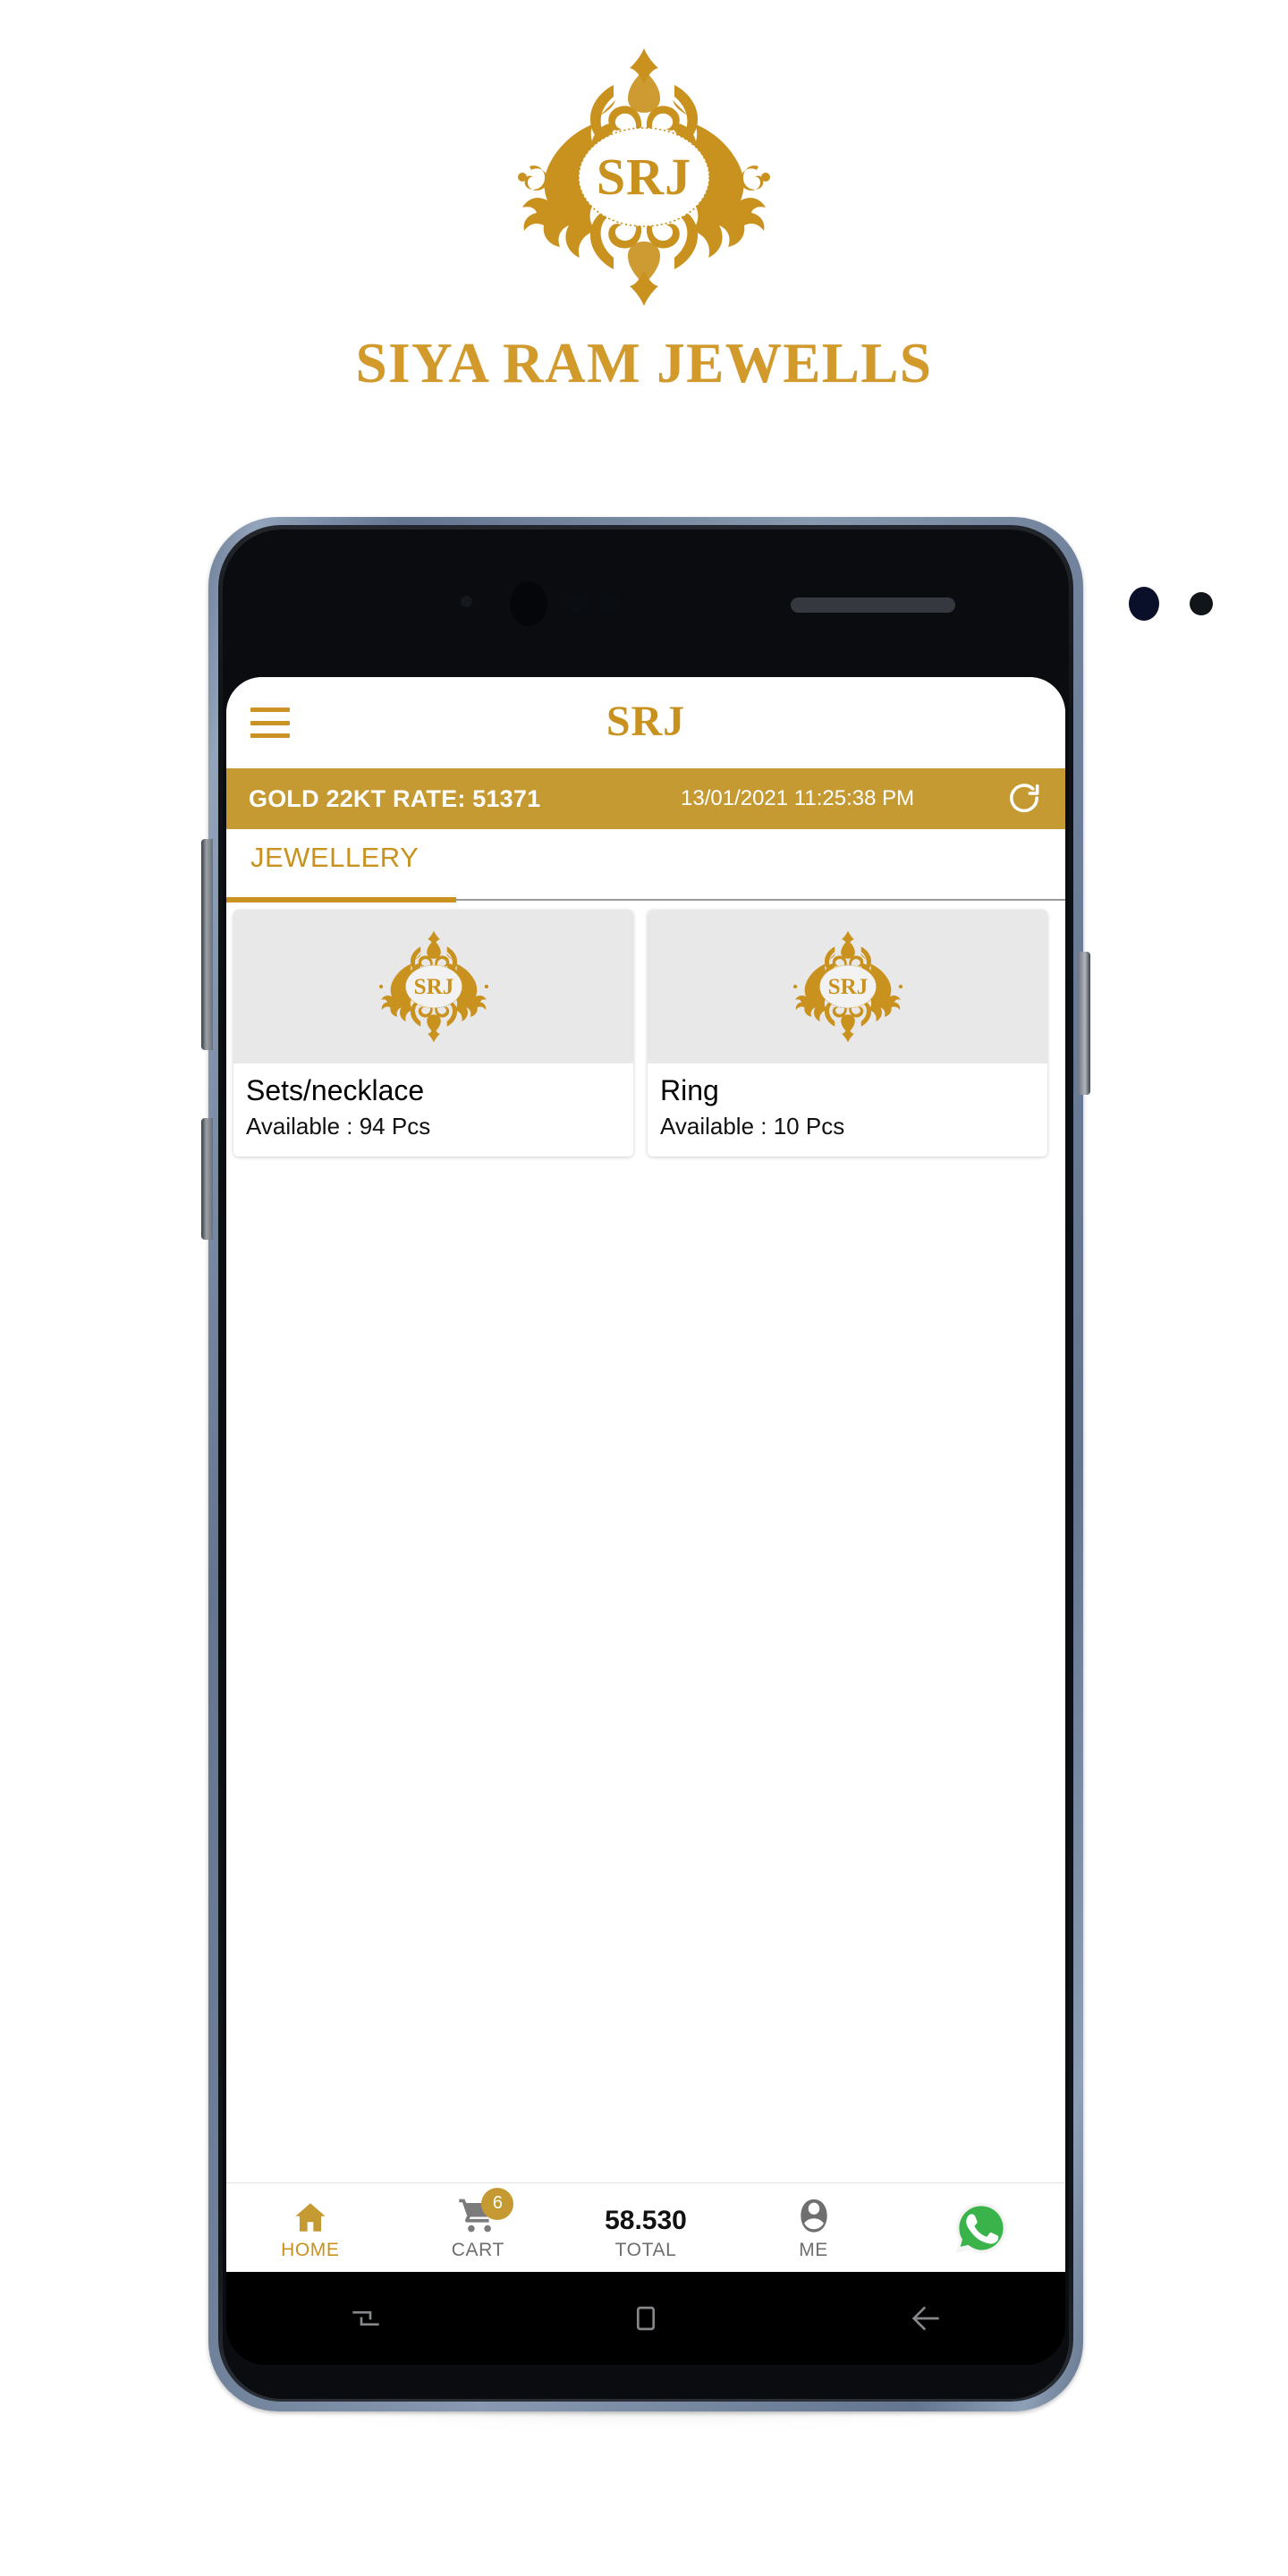  Describe the element at coordinates (334, 858) in the screenshot. I see `tab-jewellery: JEWELLERY` at that location.